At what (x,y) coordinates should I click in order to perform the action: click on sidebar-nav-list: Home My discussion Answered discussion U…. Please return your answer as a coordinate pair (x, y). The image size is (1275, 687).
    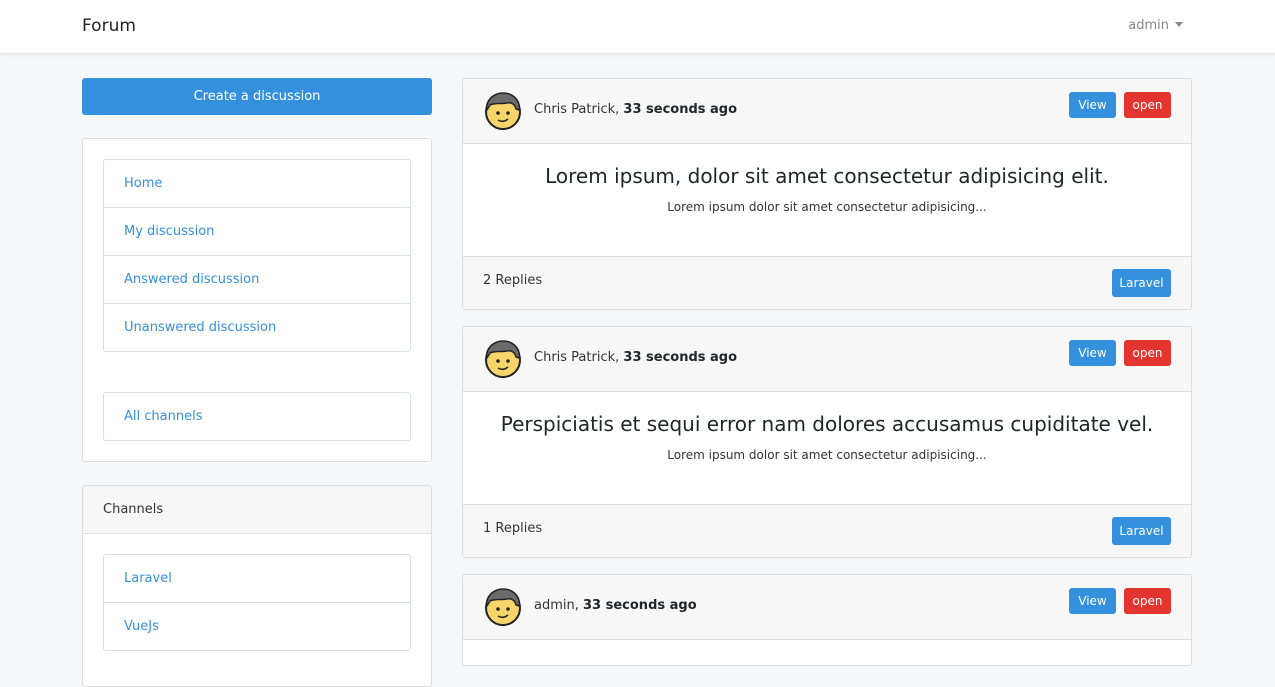
    Looking at the image, I should click on (257, 255).